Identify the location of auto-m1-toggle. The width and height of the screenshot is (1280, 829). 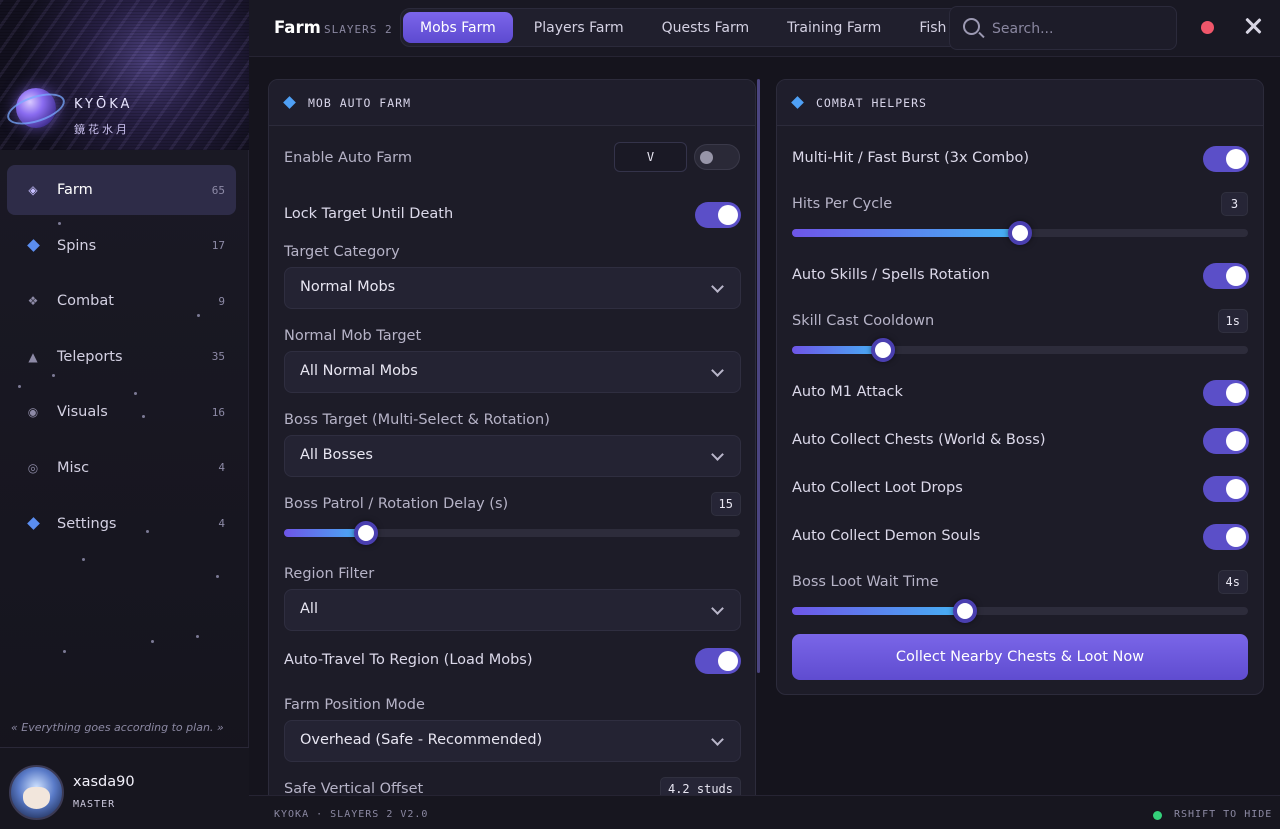
(1226, 393).